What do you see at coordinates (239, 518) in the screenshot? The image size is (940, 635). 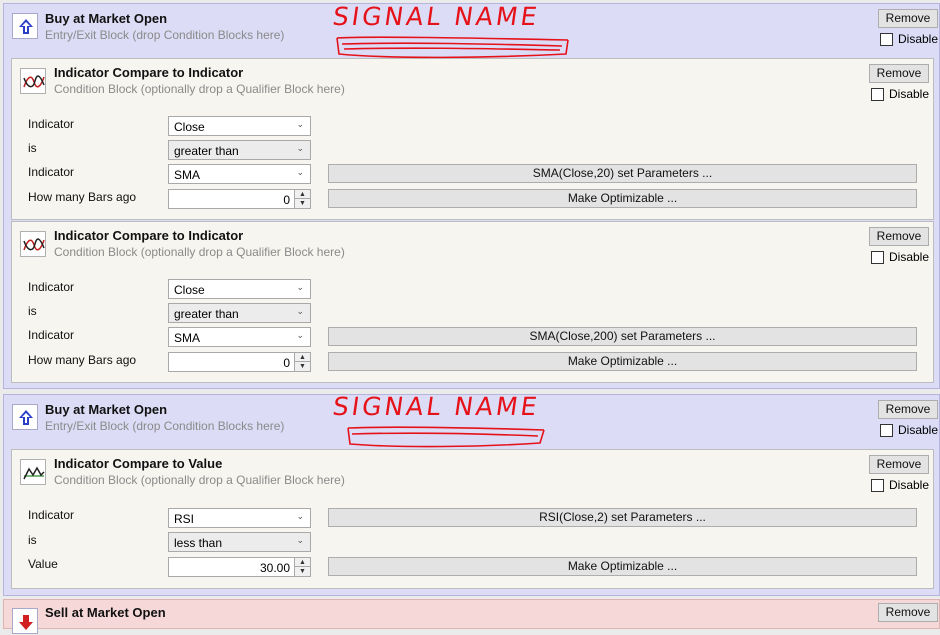 I see `indicator-select: RSI ⌄` at bounding box center [239, 518].